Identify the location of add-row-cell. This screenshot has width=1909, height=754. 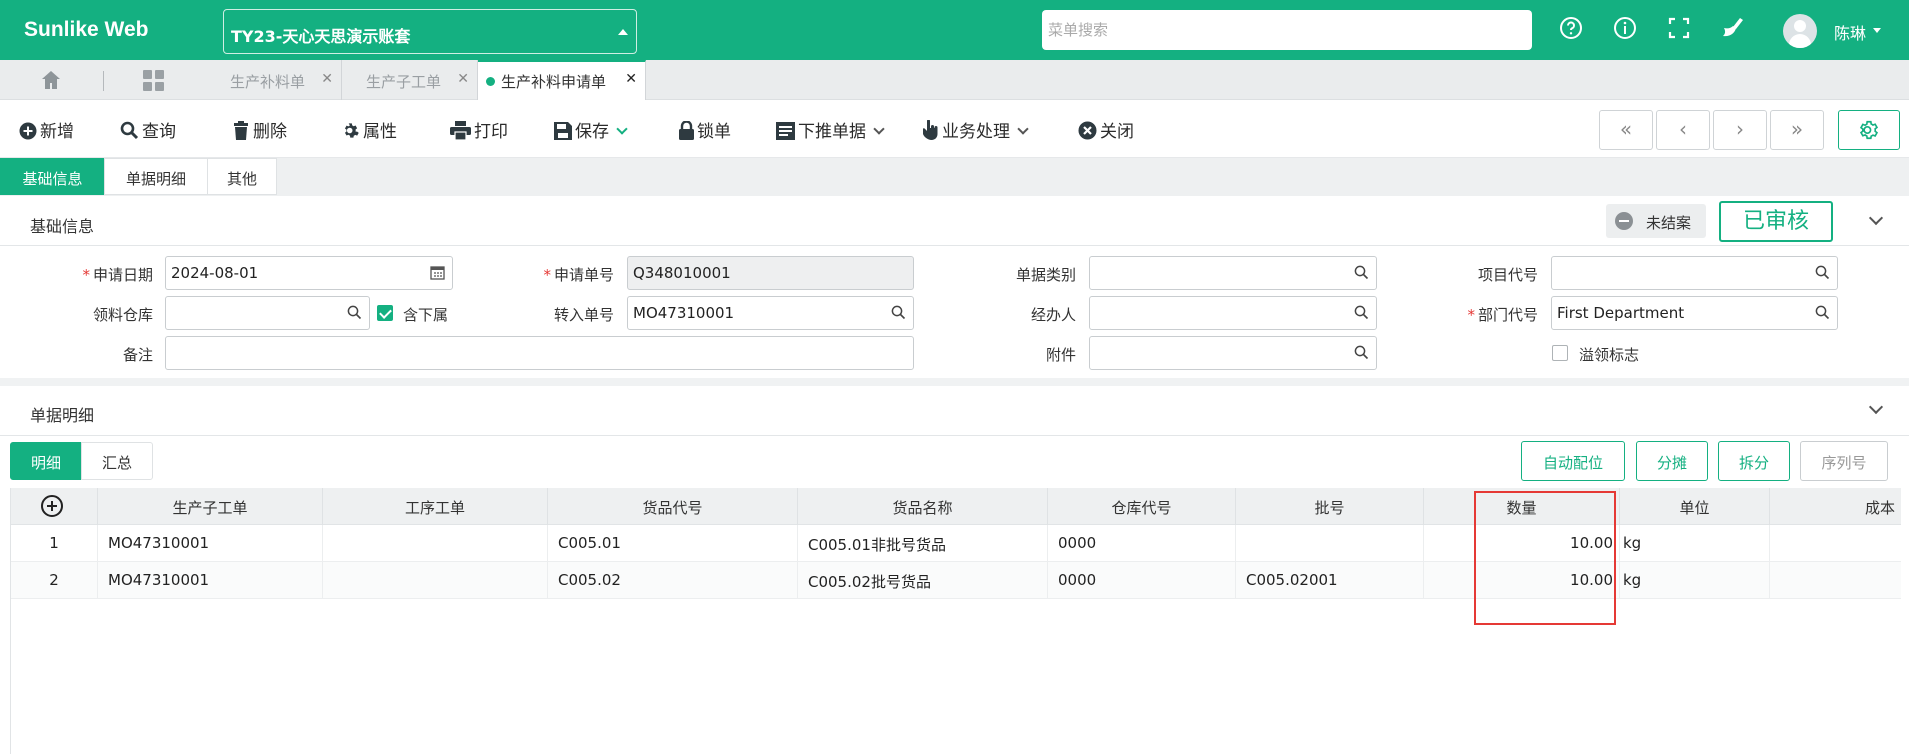
(54, 506).